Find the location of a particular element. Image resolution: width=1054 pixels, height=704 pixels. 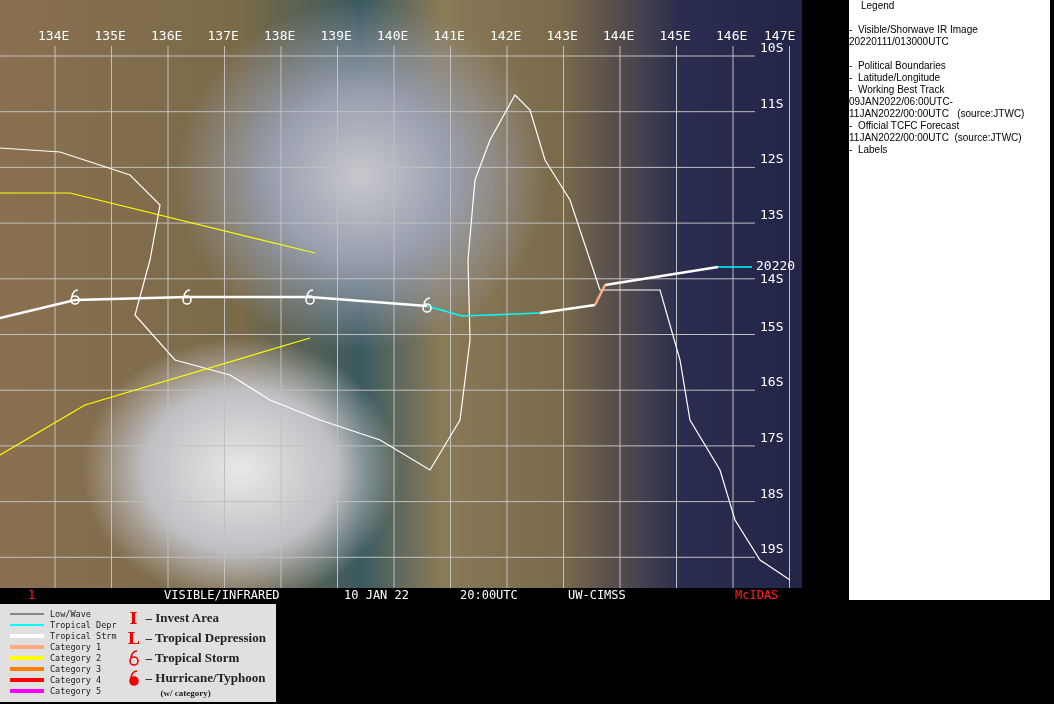

legend-line: 20220111/013000UTC is located at coordinates (899, 42).